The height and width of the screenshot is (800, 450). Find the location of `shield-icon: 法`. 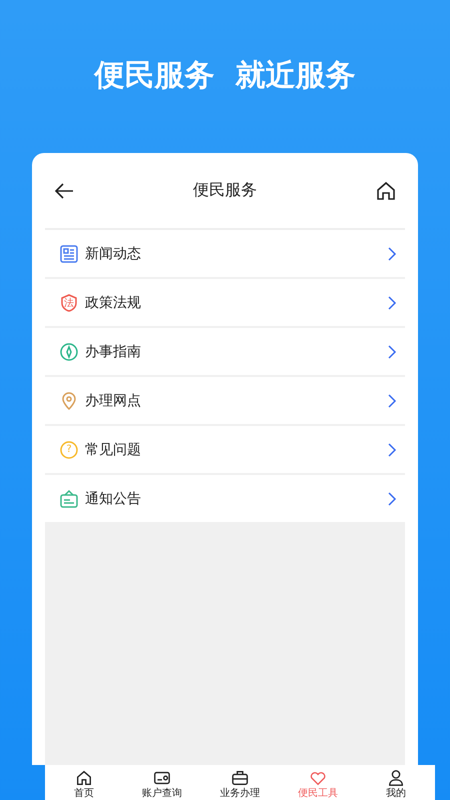

shield-icon: 法 is located at coordinates (69, 302).